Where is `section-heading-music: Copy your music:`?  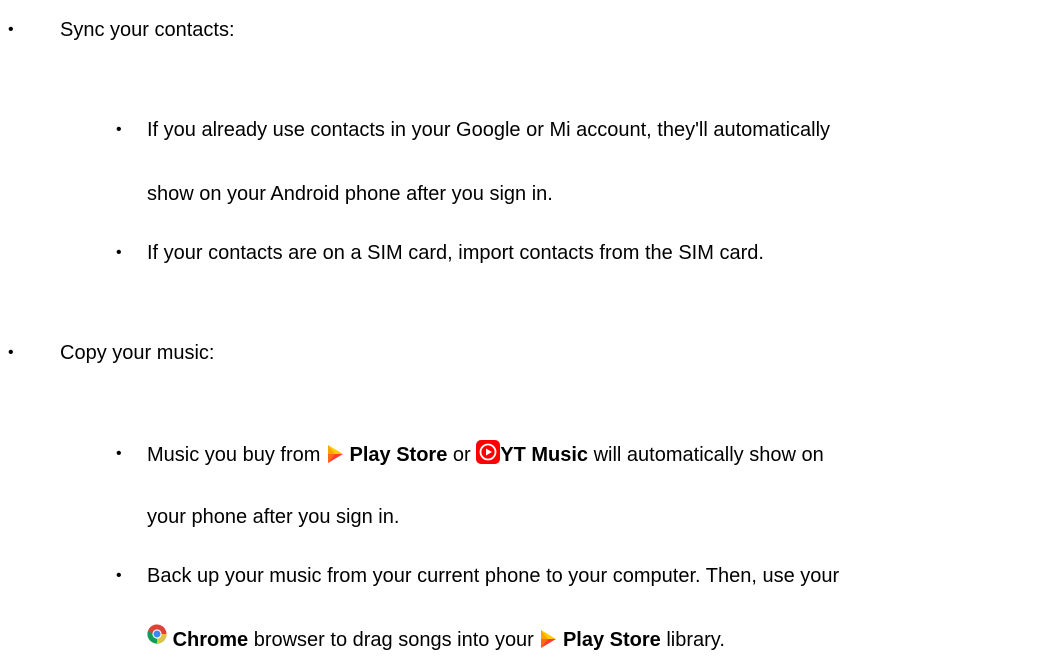 section-heading-music: Copy your music: is located at coordinates (137, 353).